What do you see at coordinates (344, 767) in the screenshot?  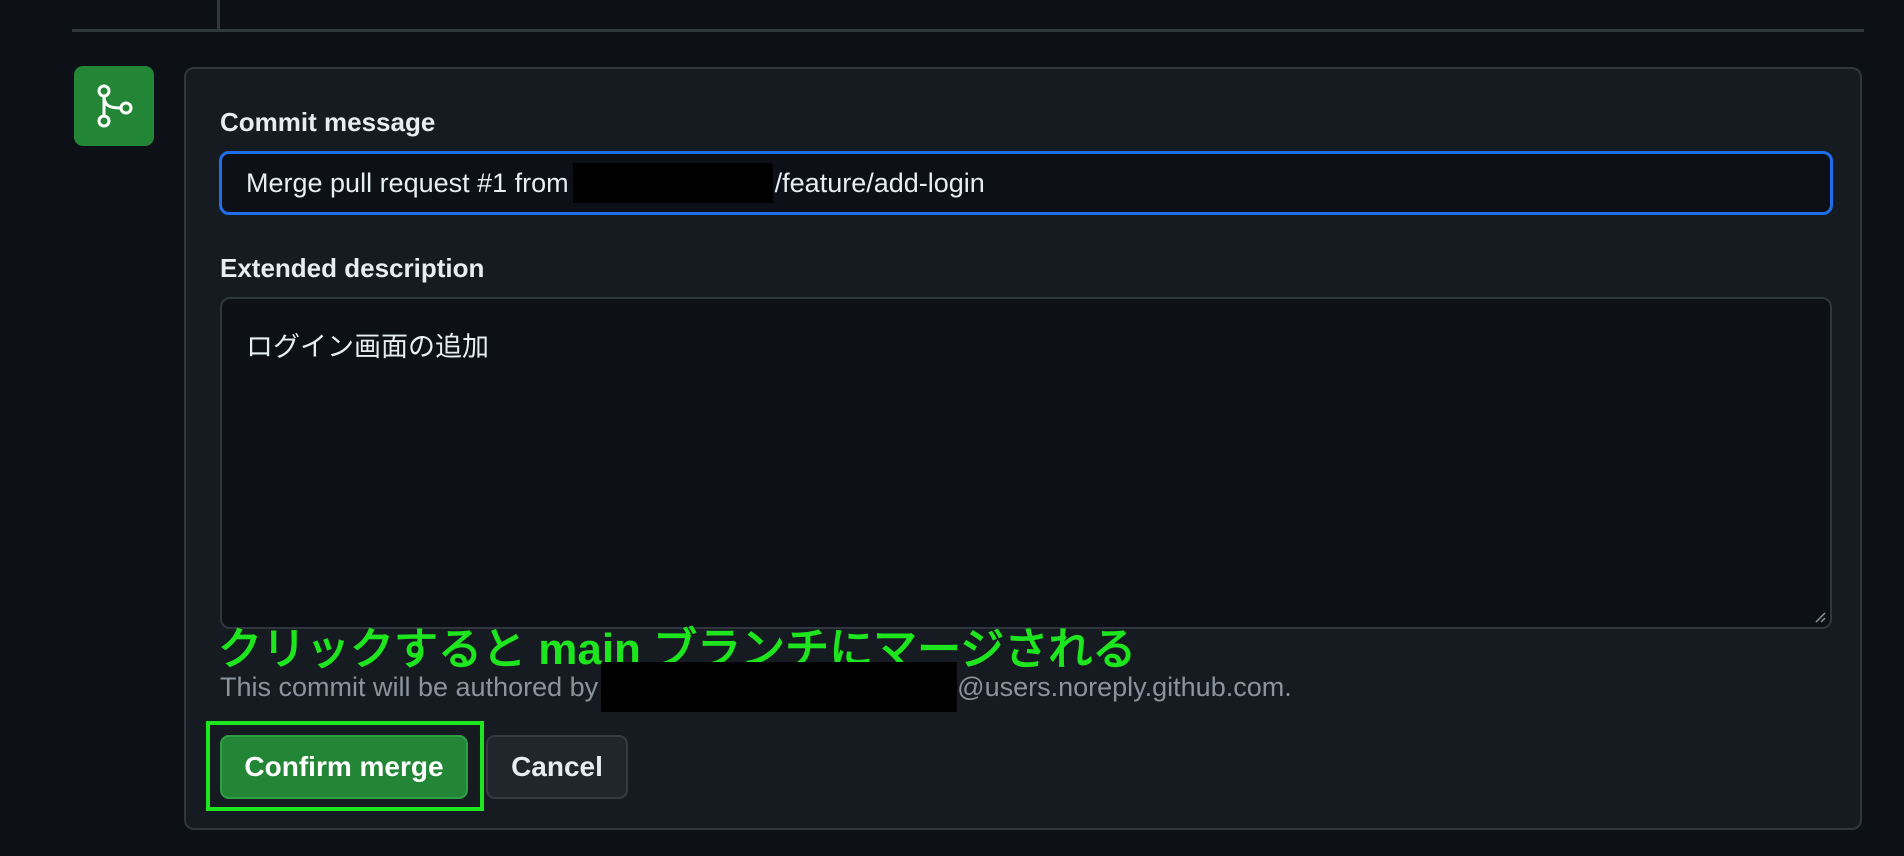 I see `confirm-merge-button: Confirm merge` at bounding box center [344, 767].